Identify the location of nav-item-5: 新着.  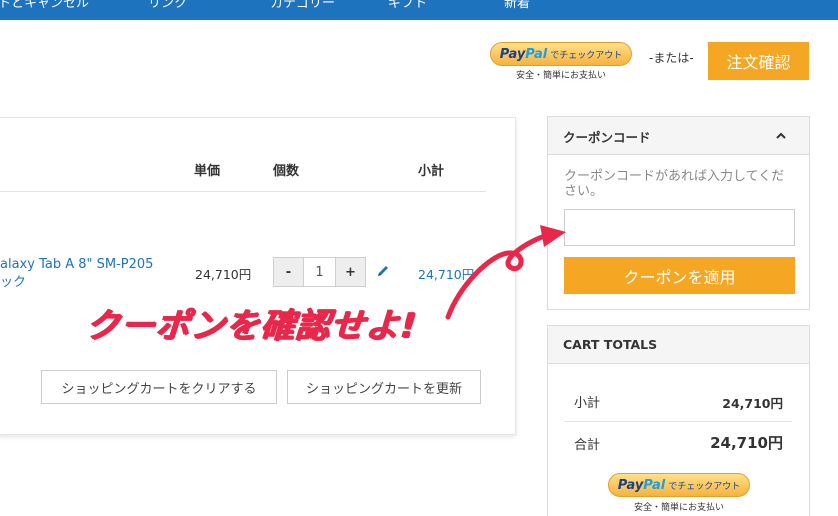
(517, 5).